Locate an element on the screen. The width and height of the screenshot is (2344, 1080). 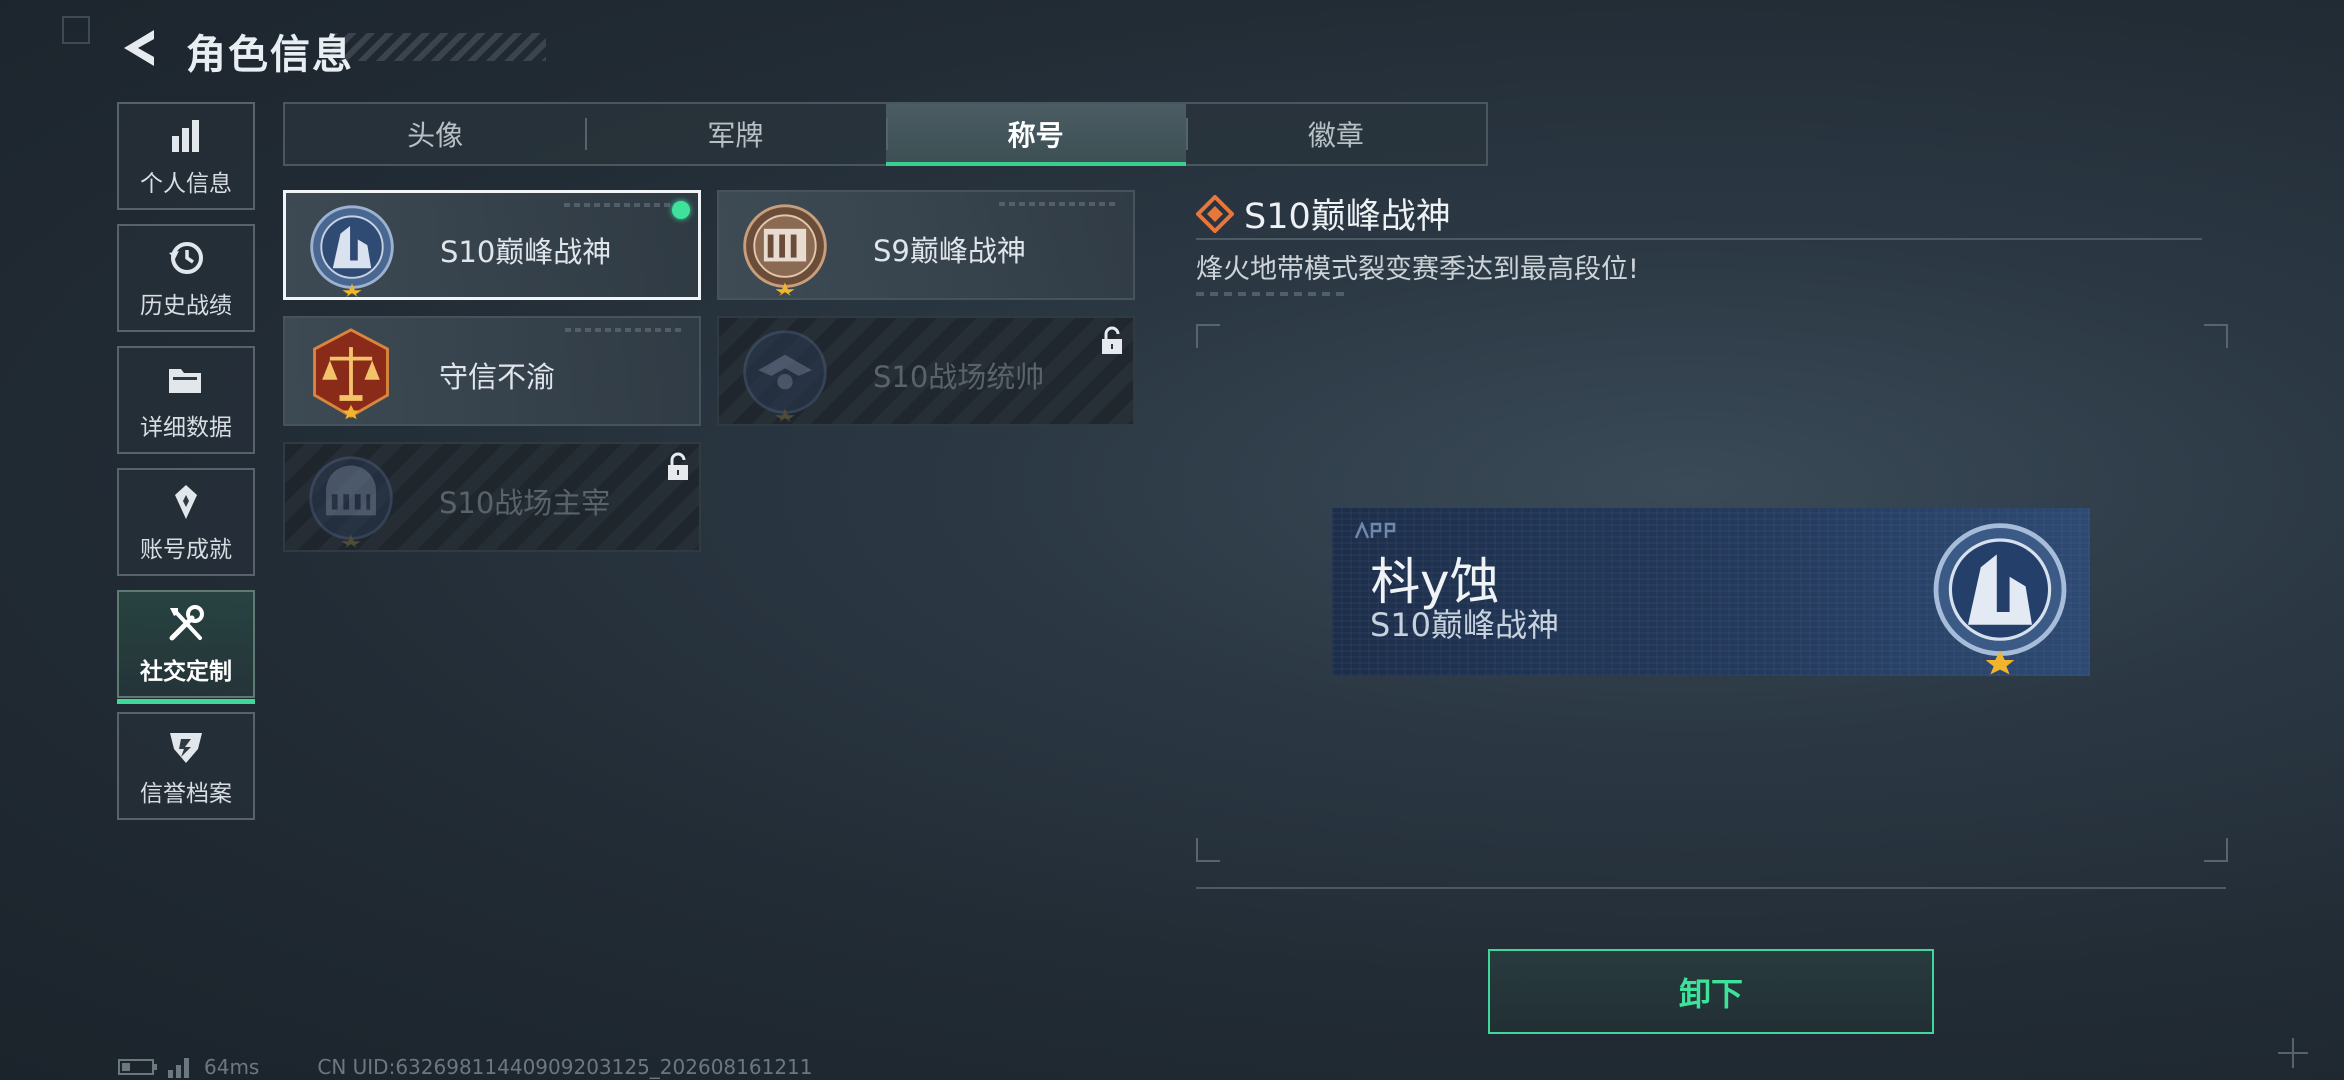
title-card-s10-dominator: S10战场主宰 is located at coordinates (492, 497).